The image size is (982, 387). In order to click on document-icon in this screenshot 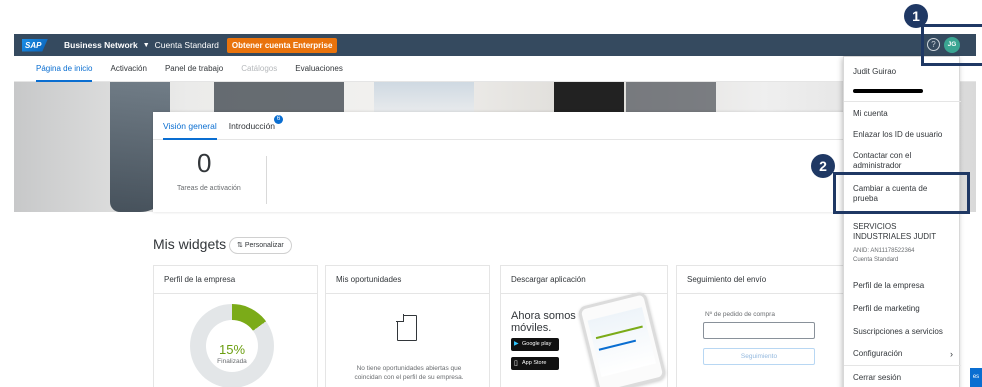, I will do `click(406, 327)`.